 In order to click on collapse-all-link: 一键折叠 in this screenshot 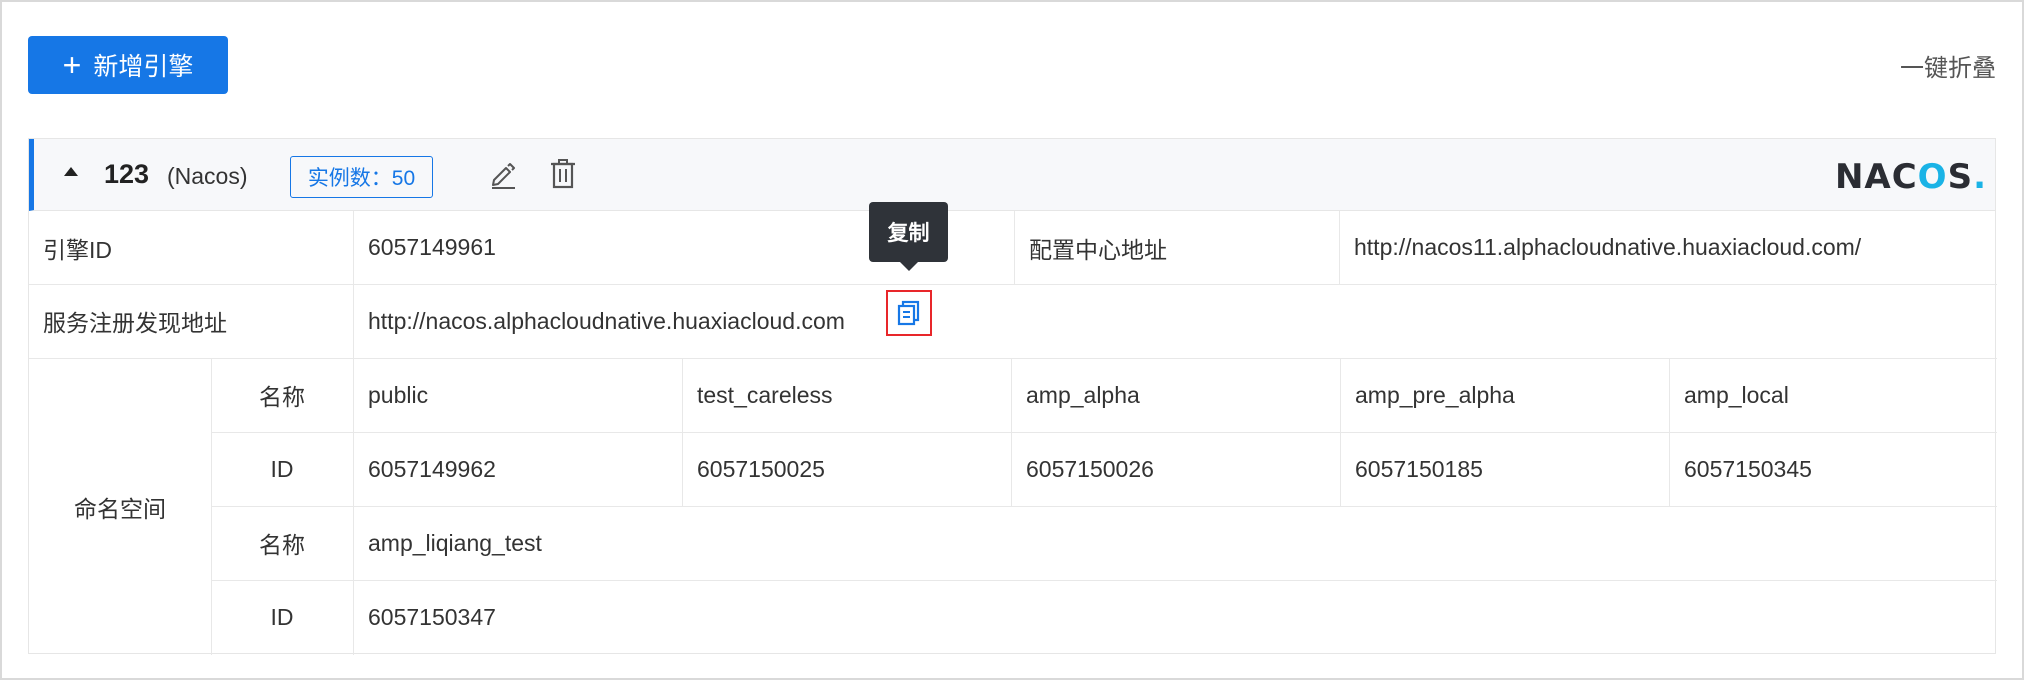, I will do `click(1948, 65)`.